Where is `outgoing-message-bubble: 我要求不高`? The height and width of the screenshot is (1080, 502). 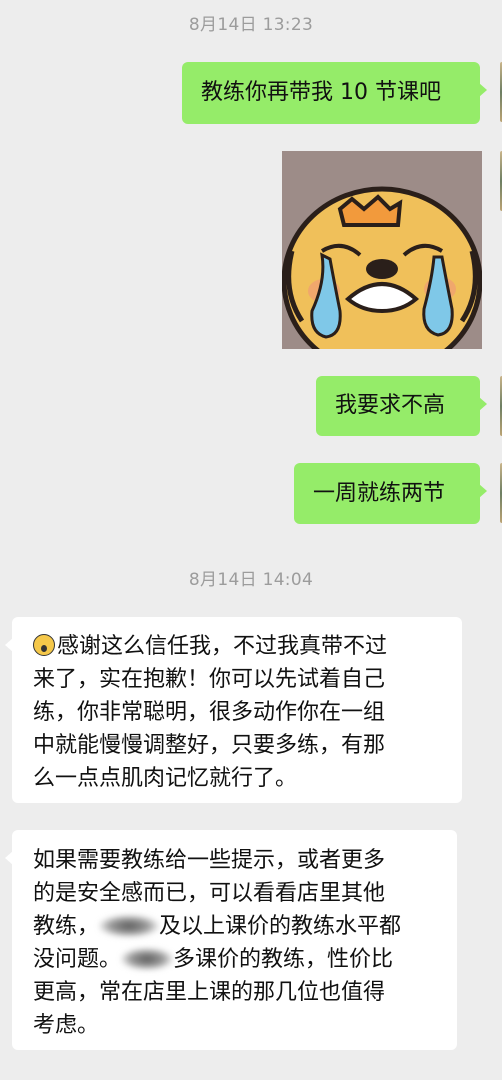 outgoing-message-bubble: 我要求不高 is located at coordinates (401, 406).